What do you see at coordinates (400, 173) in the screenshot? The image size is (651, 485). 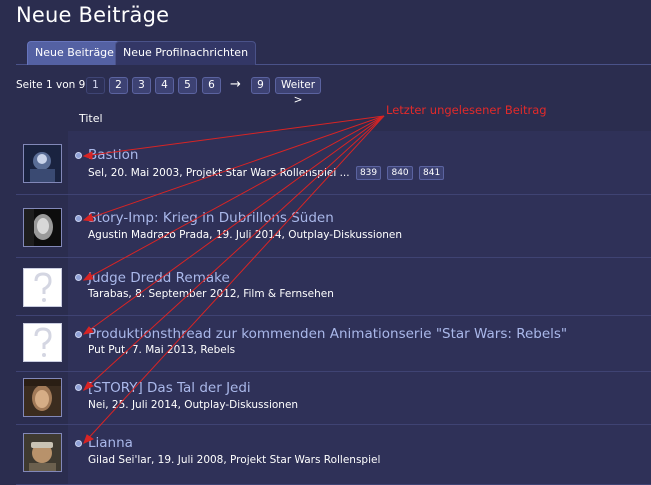 I see `mini-page-link: 840` at bounding box center [400, 173].